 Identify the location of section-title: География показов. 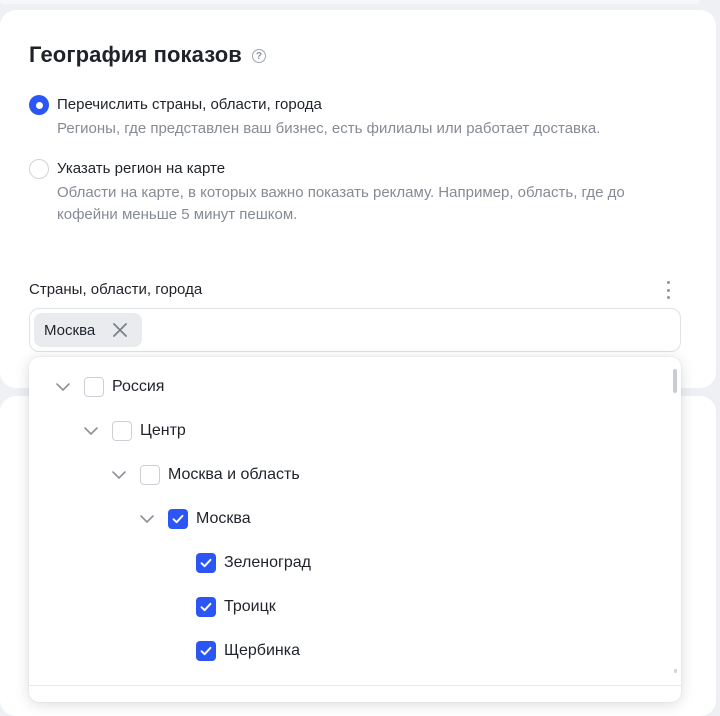
(135, 54).